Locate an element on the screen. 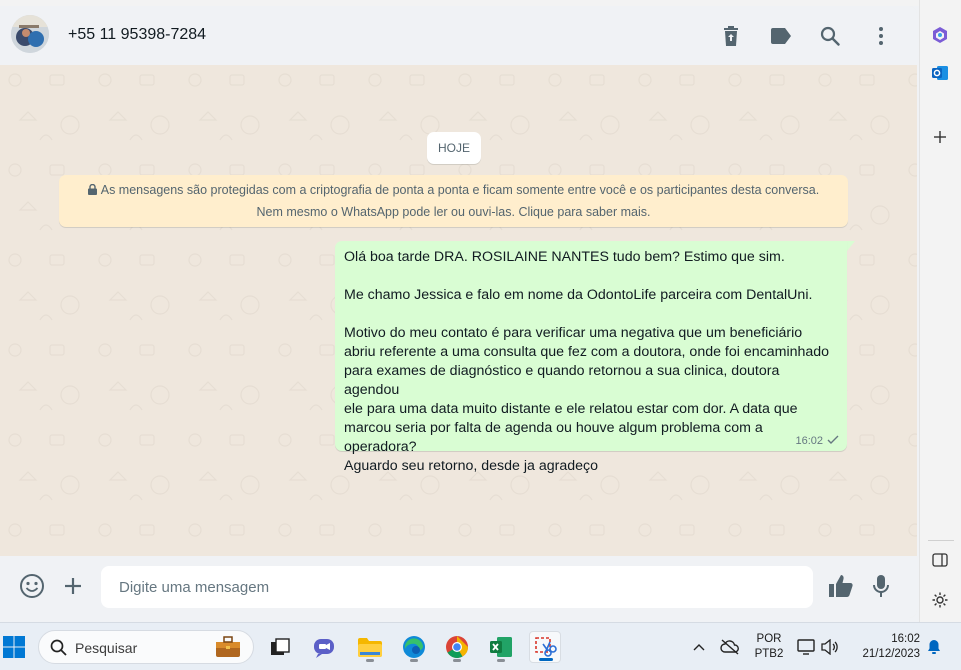 The width and height of the screenshot is (961, 670). contact-avatar is located at coordinates (30, 34).